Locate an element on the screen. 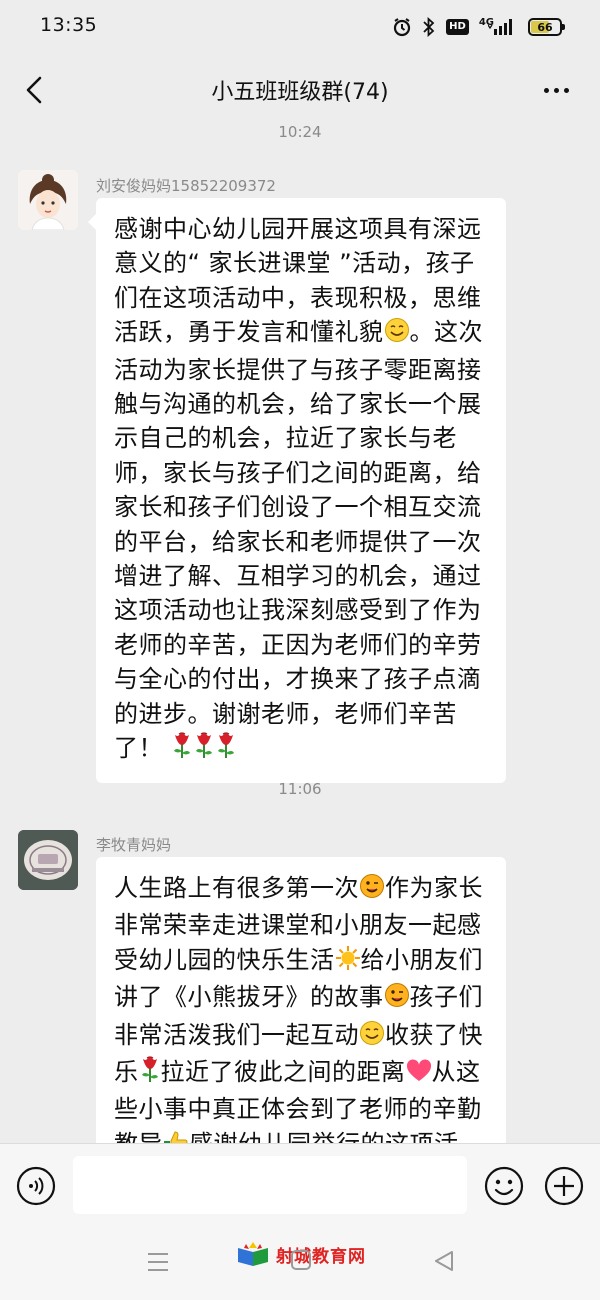 Image resolution: width=600 pixels, height=1300 pixels. more-functions-button is located at coordinates (564, 1186).